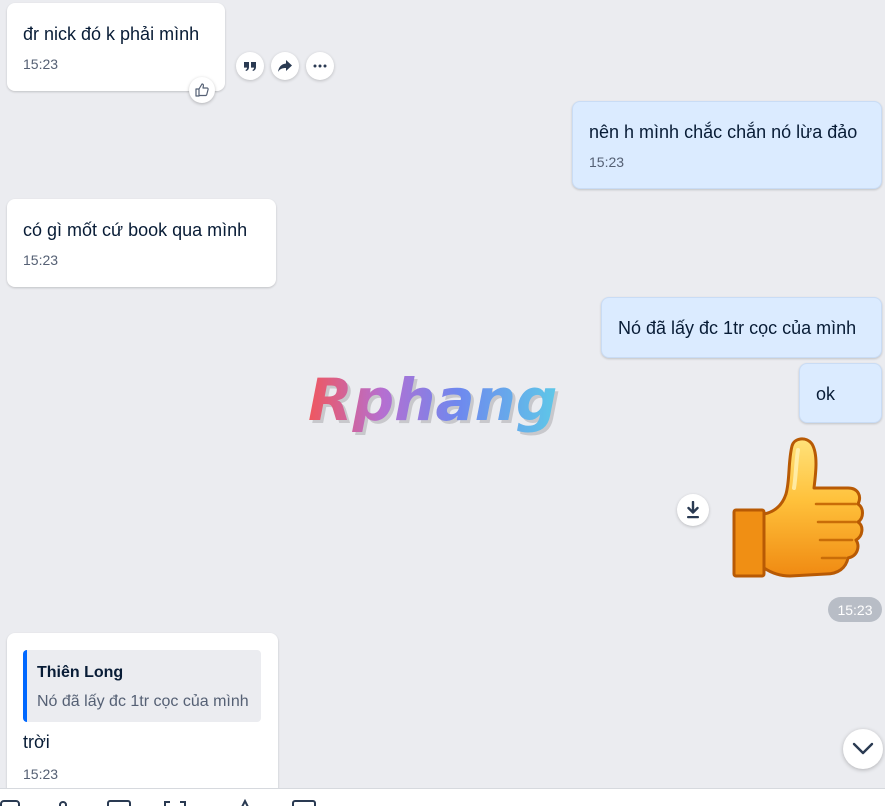  What do you see at coordinates (442, 797) in the screenshot?
I see `composer-toolbar` at bounding box center [442, 797].